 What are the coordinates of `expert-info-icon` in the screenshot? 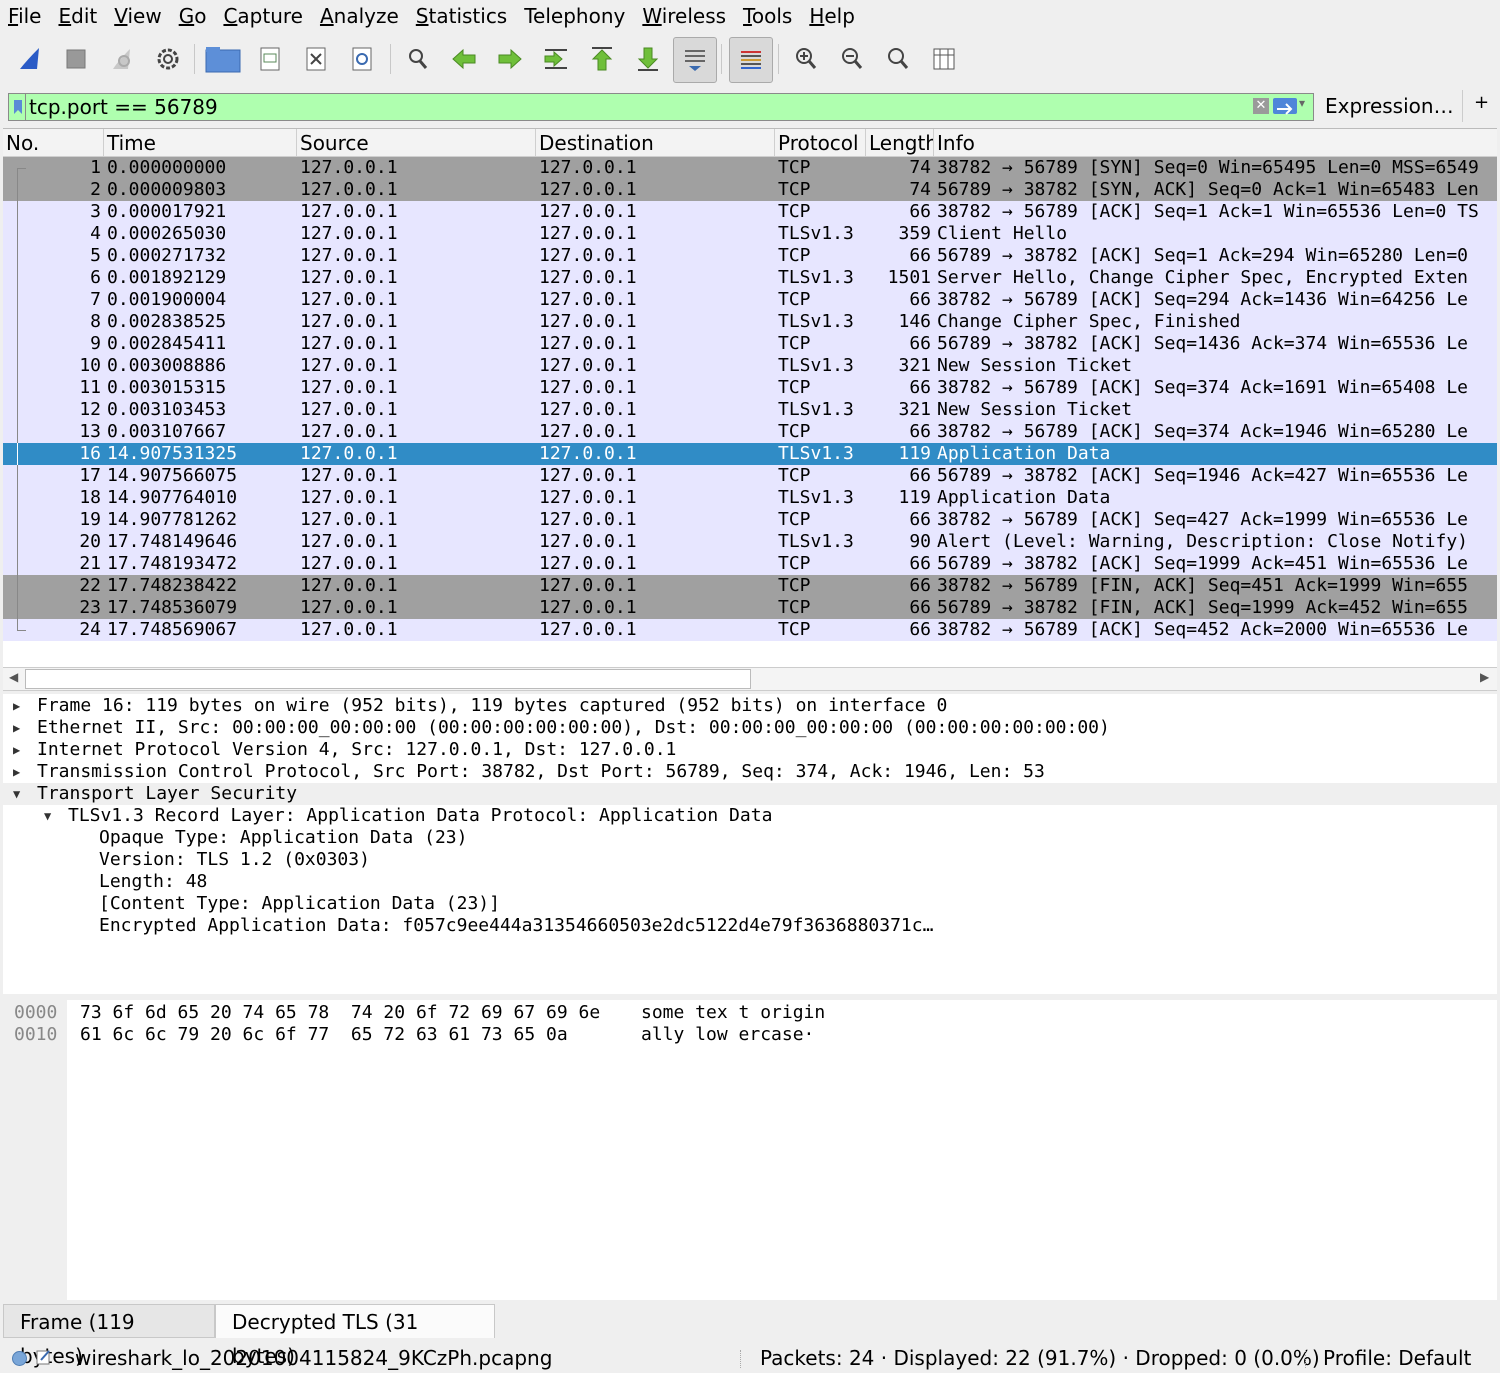 It's located at (19, 1358).